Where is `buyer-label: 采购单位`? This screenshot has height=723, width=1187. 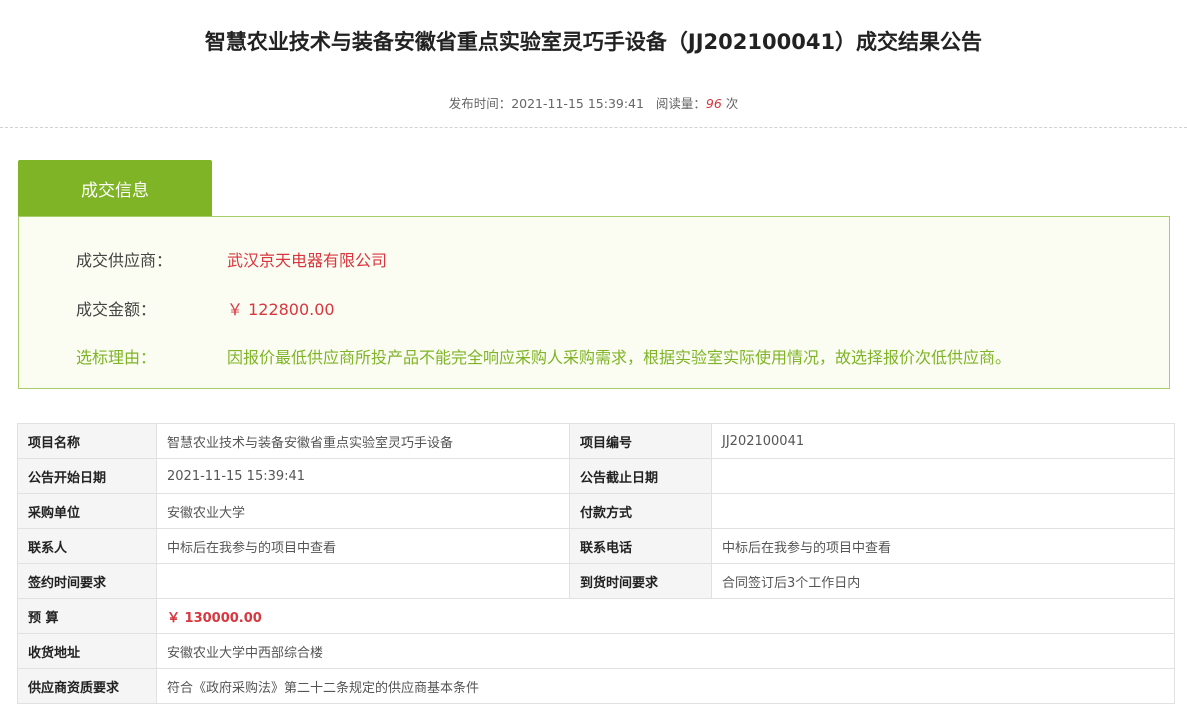 buyer-label: 采购单位 is located at coordinates (87, 511).